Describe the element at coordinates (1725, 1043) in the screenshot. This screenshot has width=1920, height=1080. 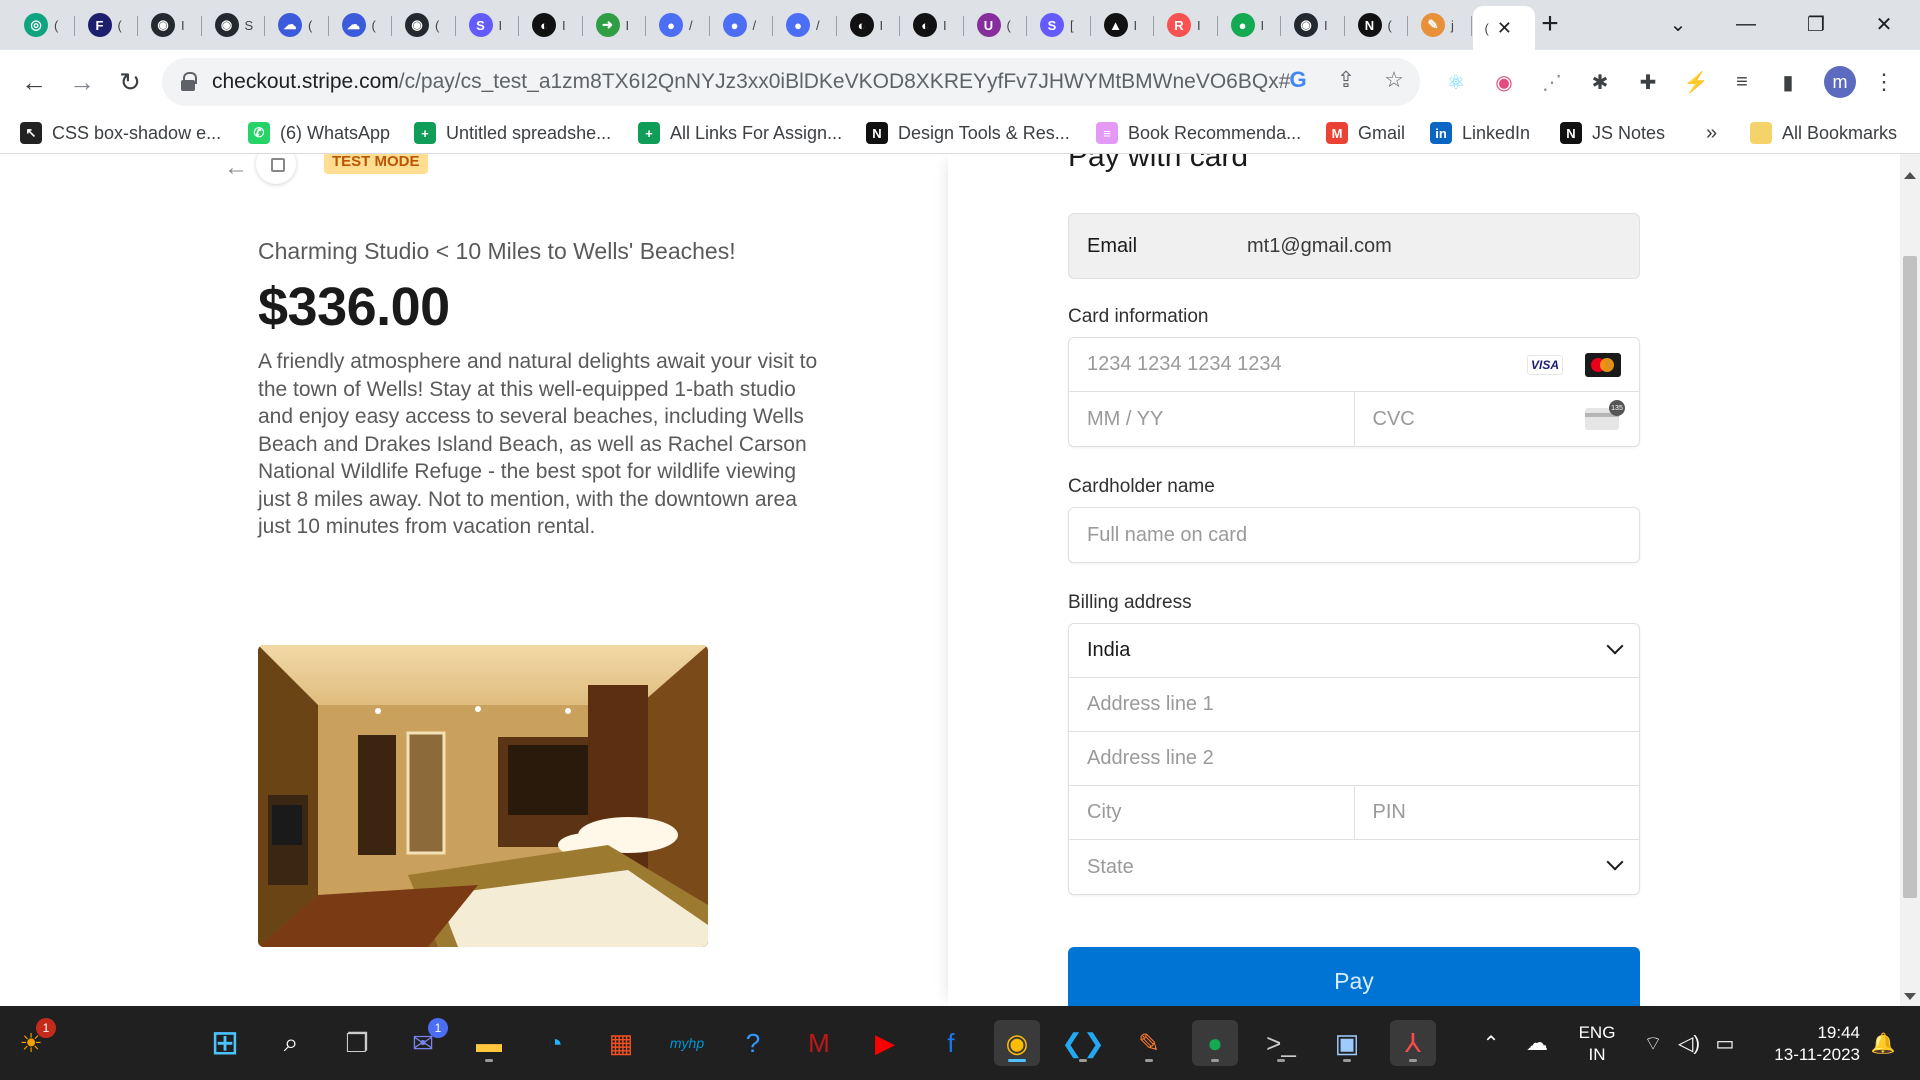
I see `battery-icon: ▭` at that location.